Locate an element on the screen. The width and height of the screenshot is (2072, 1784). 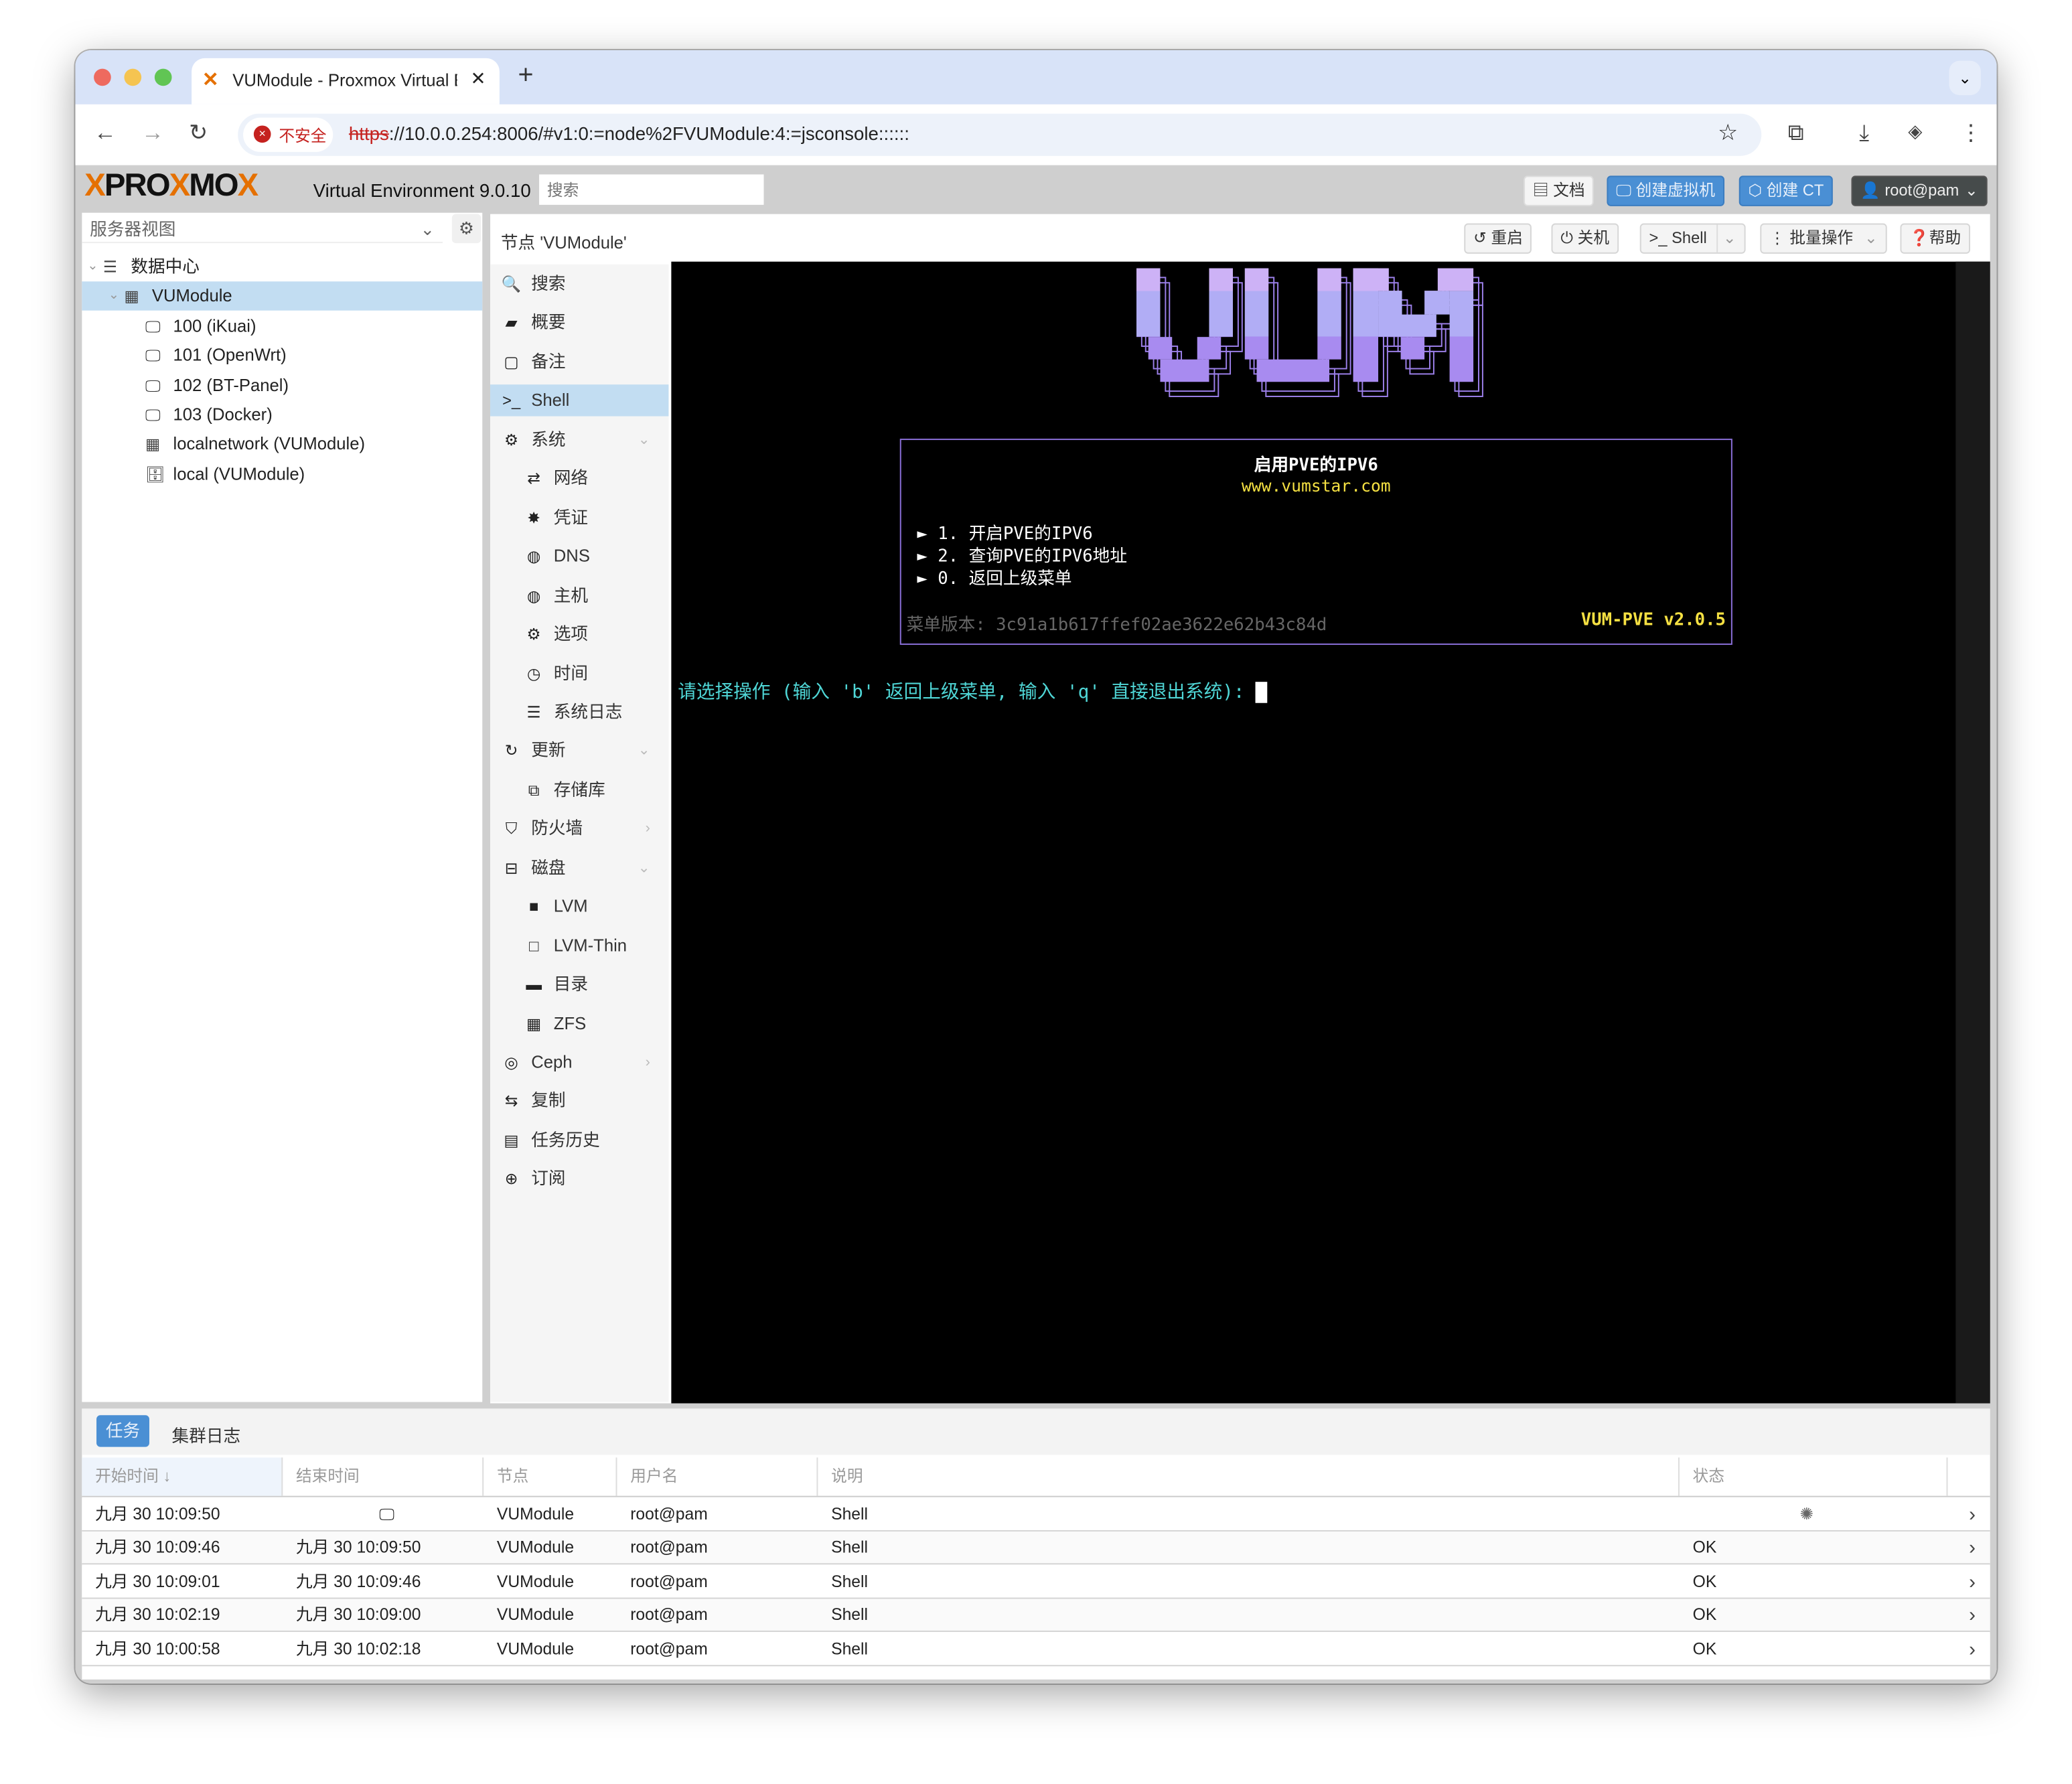
view-selector: 服务器视图 ⌄ is located at coordinates (262, 230).